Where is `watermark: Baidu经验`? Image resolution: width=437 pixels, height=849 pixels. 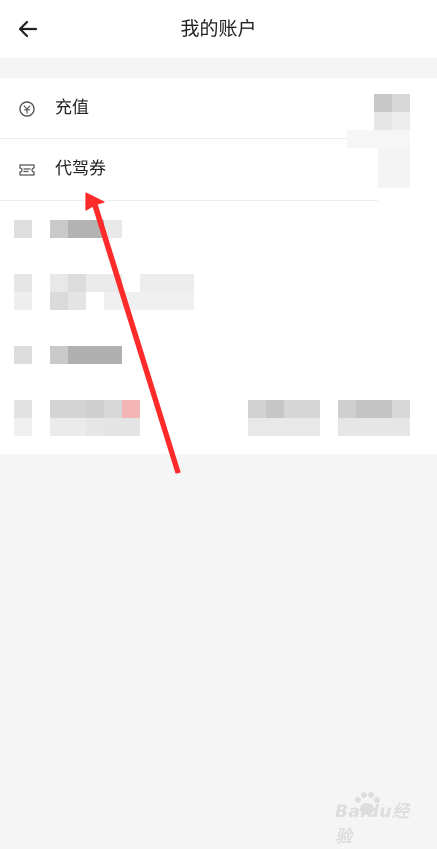
watermark: Baidu经验 is located at coordinates (363, 819).